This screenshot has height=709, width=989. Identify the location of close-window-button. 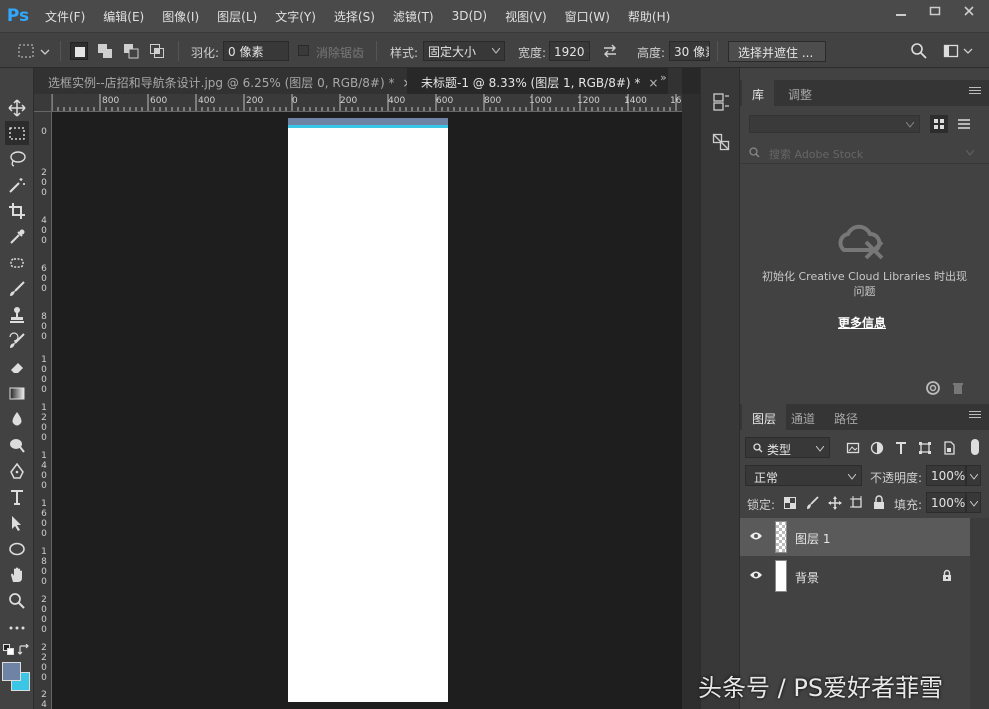
(969, 11).